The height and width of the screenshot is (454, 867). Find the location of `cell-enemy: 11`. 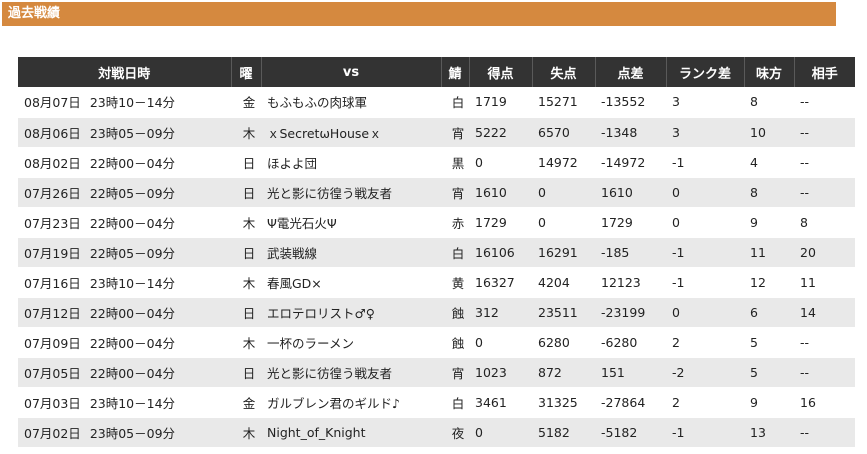

cell-enemy: 11 is located at coordinates (824, 282).